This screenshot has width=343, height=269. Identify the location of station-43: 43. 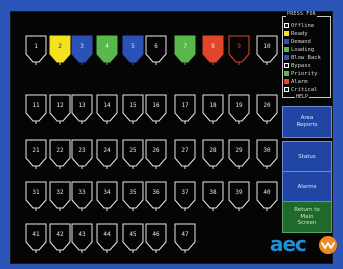
(82, 238).